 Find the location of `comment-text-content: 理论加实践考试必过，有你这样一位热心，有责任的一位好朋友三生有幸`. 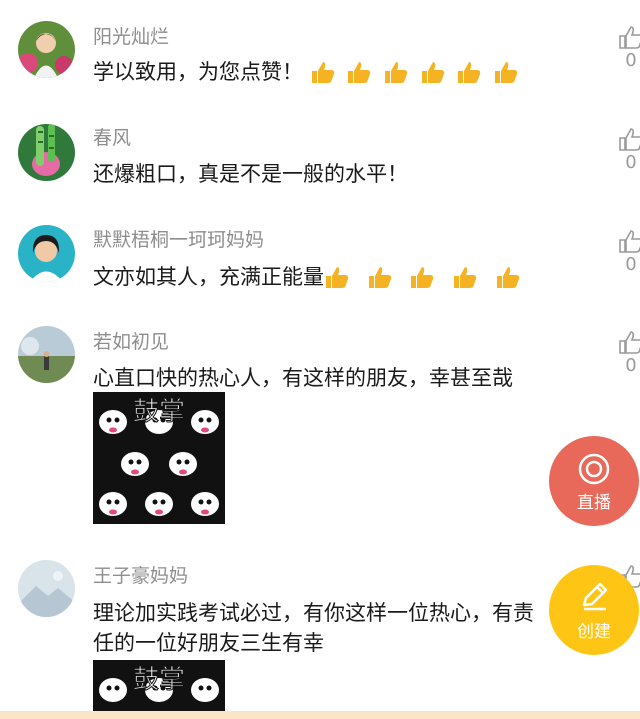

comment-text-content: 理论加实践考试必过，有你这样一位热心，有责任的一位好朋友三生有幸 is located at coordinates (313, 628).